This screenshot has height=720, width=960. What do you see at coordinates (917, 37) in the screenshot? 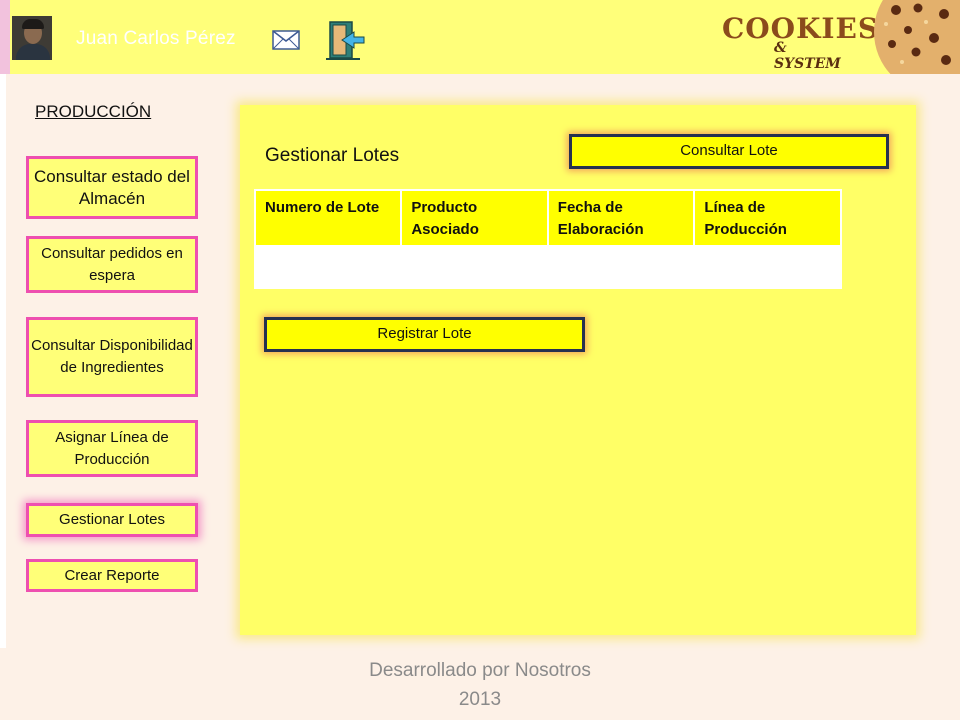
I see `cookie-art` at bounding box center [917, 37].